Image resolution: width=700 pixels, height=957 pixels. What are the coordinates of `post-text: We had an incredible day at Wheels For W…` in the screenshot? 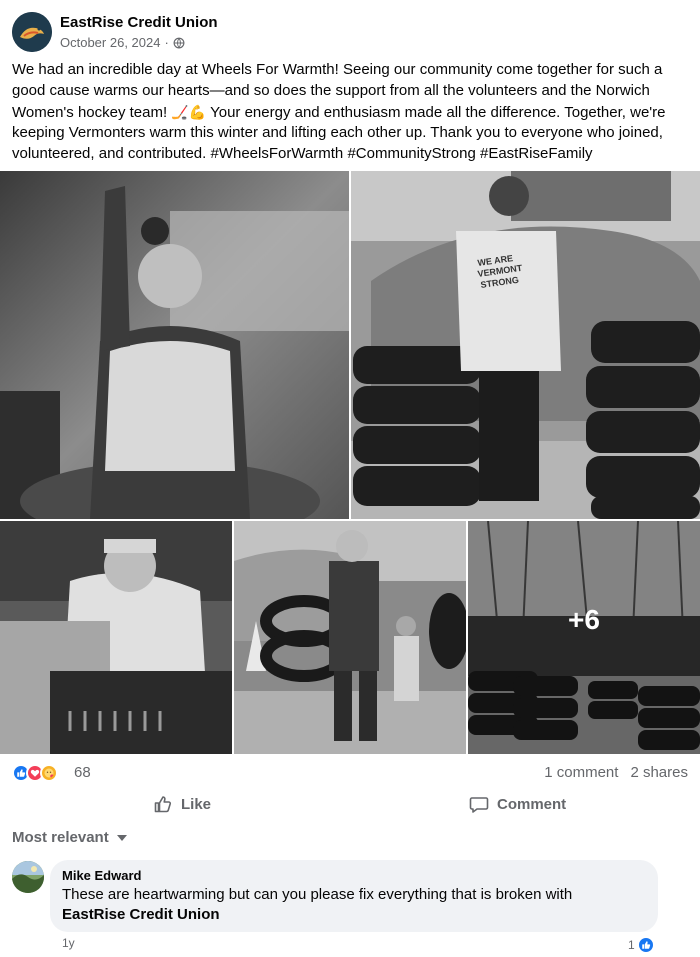 It's located at (351, 112).